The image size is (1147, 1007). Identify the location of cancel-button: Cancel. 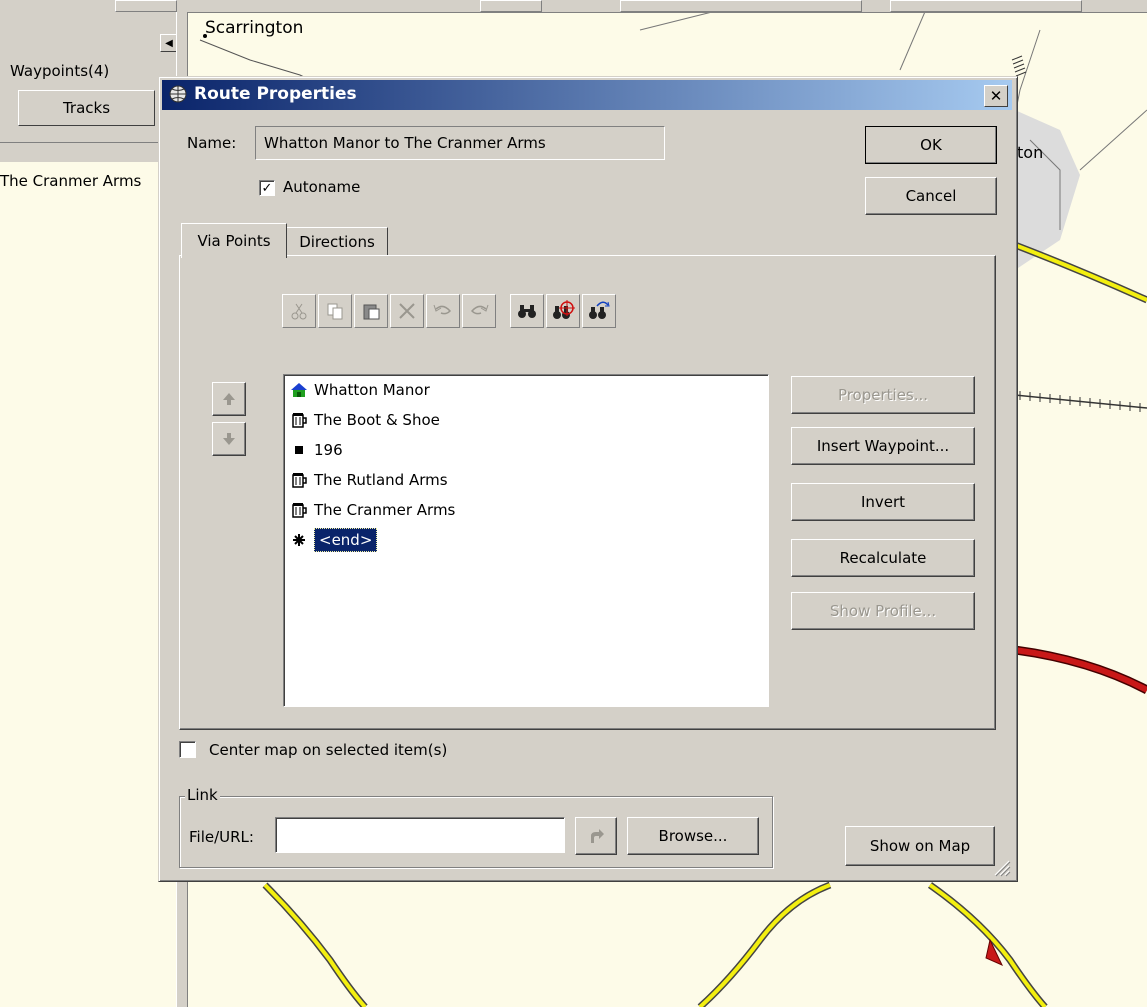
(931, 196).